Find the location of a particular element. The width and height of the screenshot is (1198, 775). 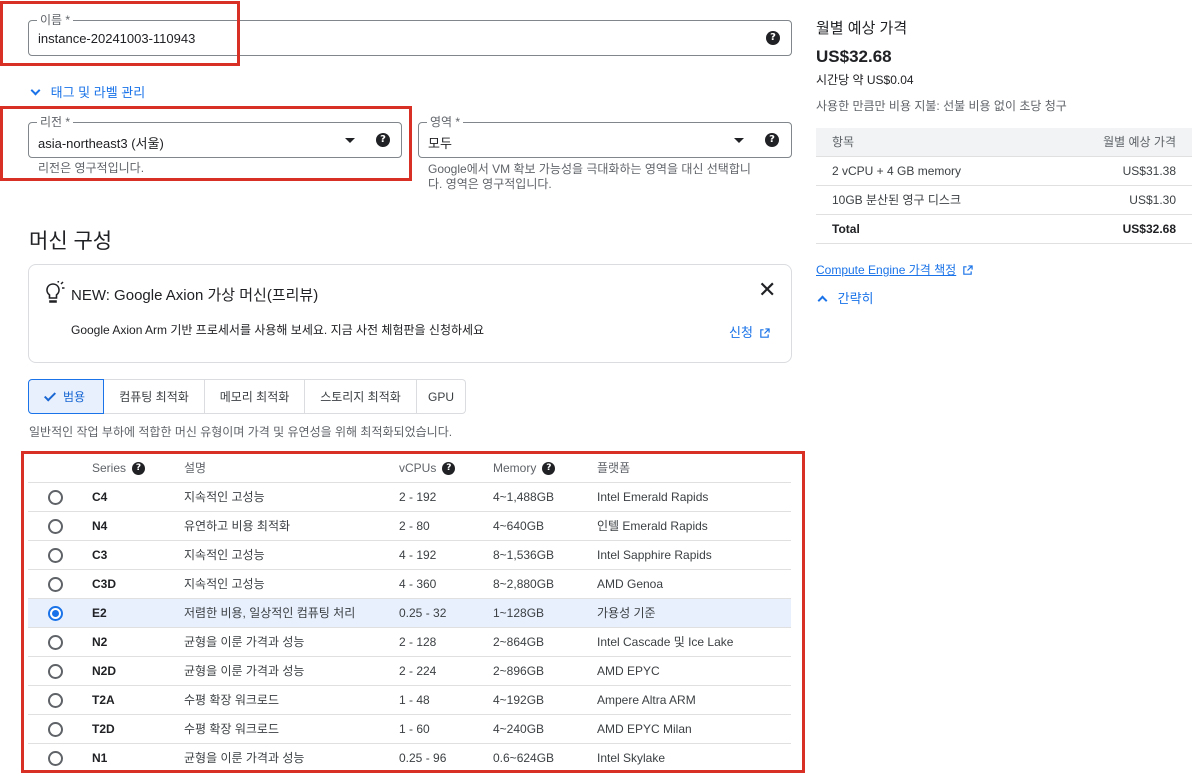

zone-label: 영역 * is located at coordinates (445, 122).